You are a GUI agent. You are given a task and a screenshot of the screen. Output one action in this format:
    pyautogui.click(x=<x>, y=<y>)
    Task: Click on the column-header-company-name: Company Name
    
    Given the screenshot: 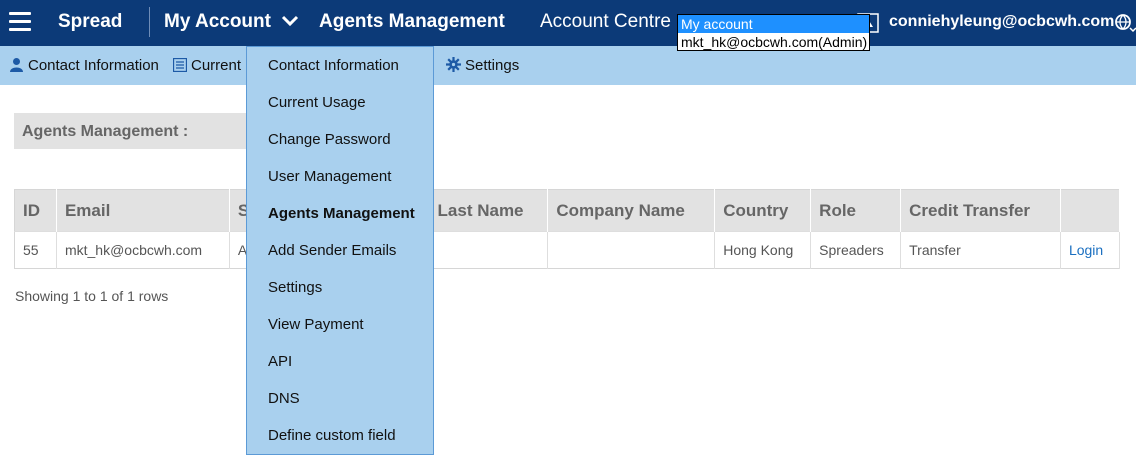 What is the action you would take?
    pyautogui.click(x=631, y=210)
    